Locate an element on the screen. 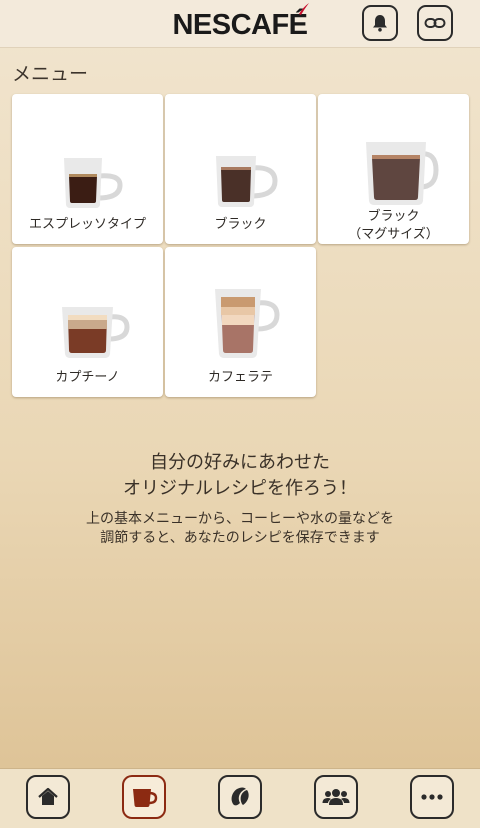 This screenshot has width=480, height=828. tab-more is located at coordinates (432, 797).